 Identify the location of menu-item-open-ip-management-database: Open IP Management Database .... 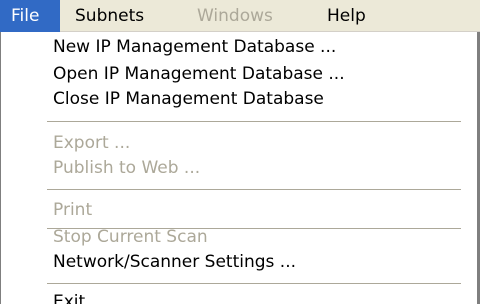
(199, 74).